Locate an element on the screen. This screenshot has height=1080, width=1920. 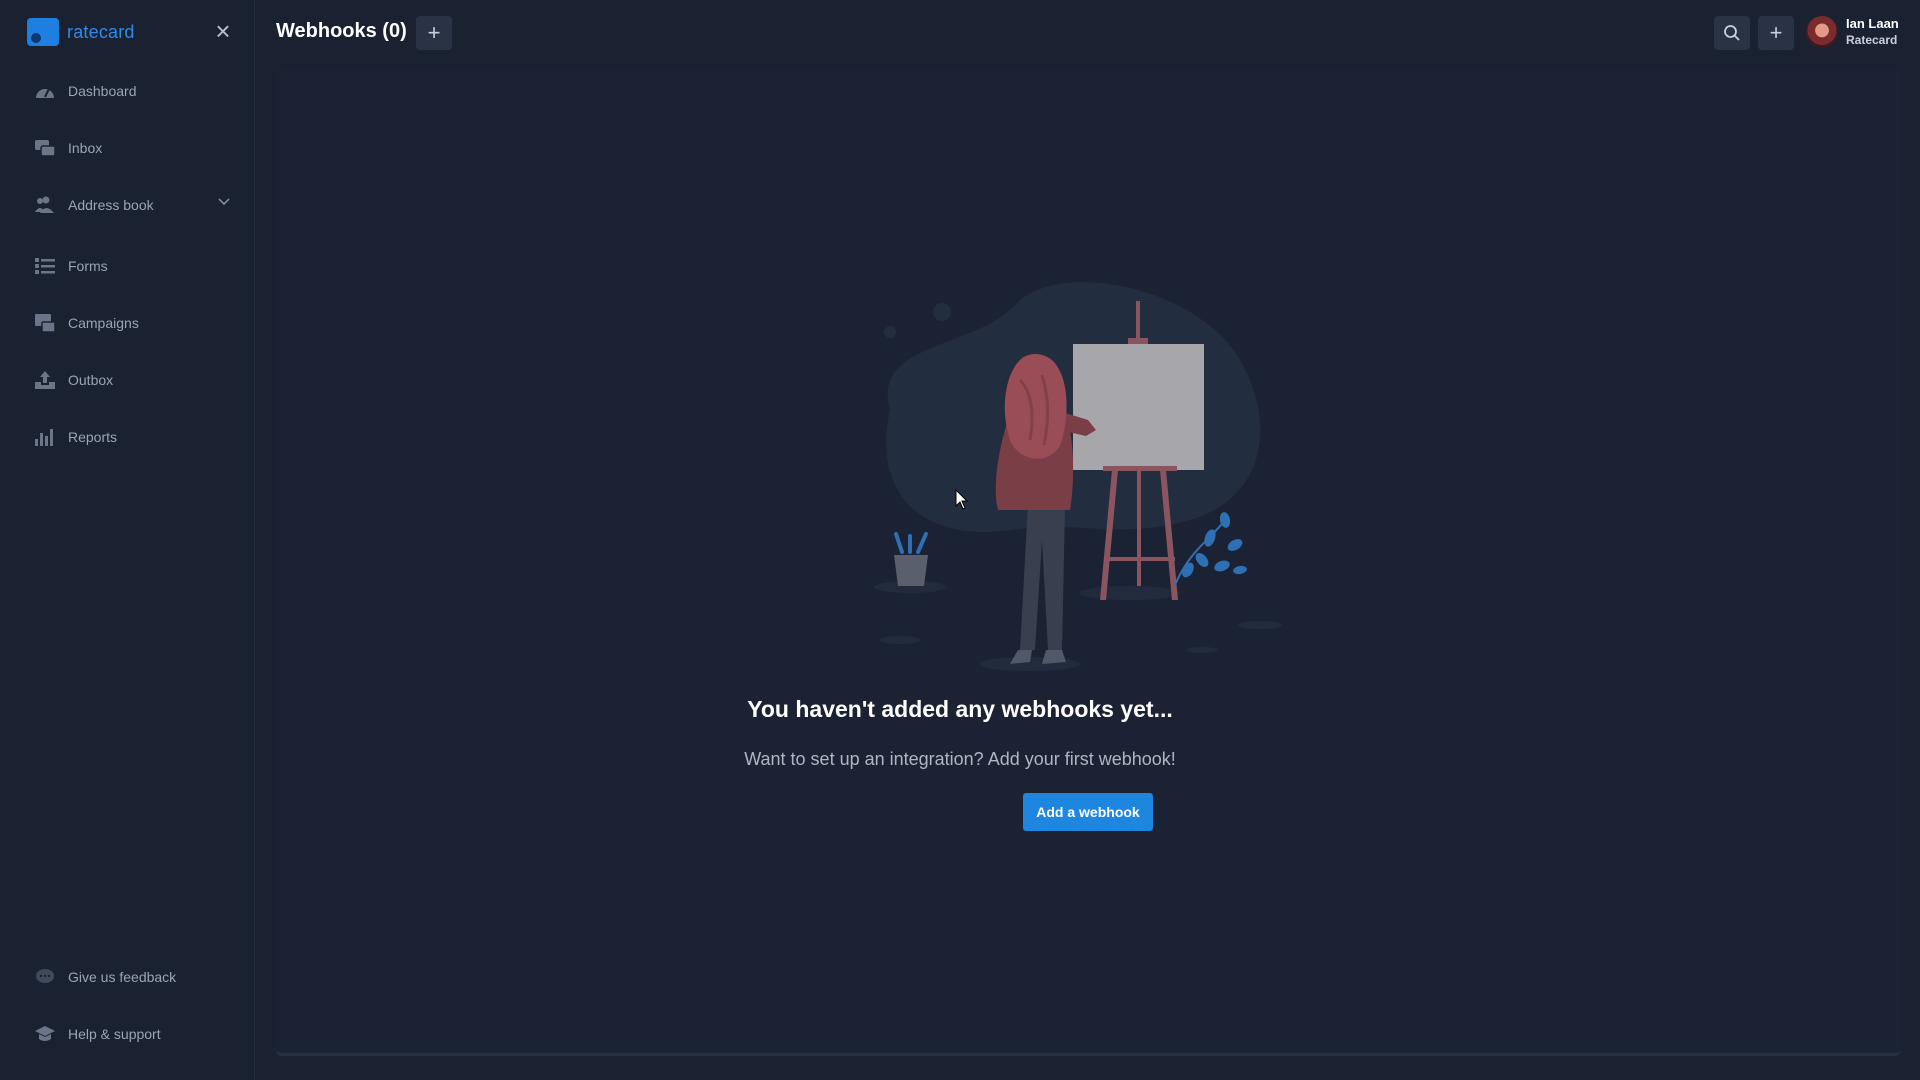
sidebar-item-feedback: Give us feedback is located at coordinates (132, 977).